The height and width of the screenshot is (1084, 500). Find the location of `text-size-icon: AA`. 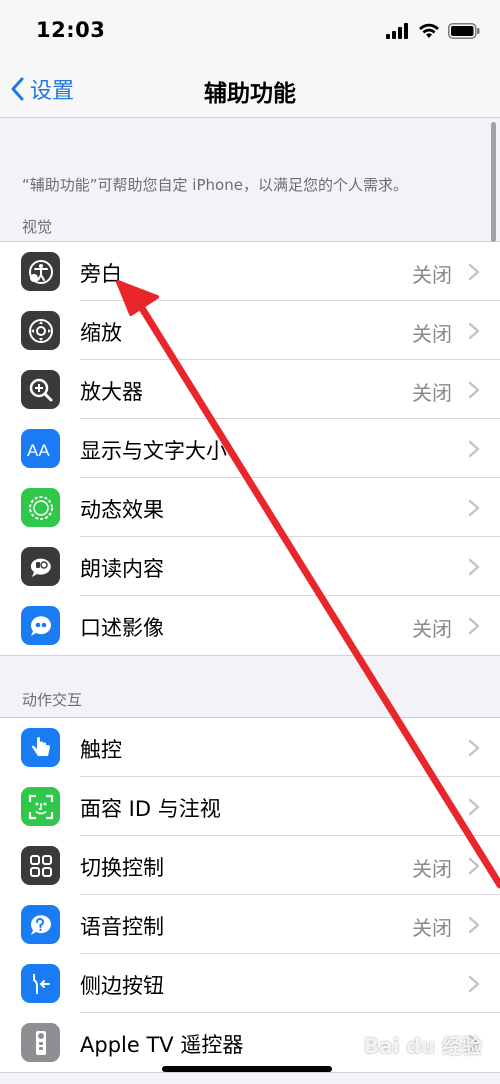

text-size-icon: AA is located at coordinates (40, 448).